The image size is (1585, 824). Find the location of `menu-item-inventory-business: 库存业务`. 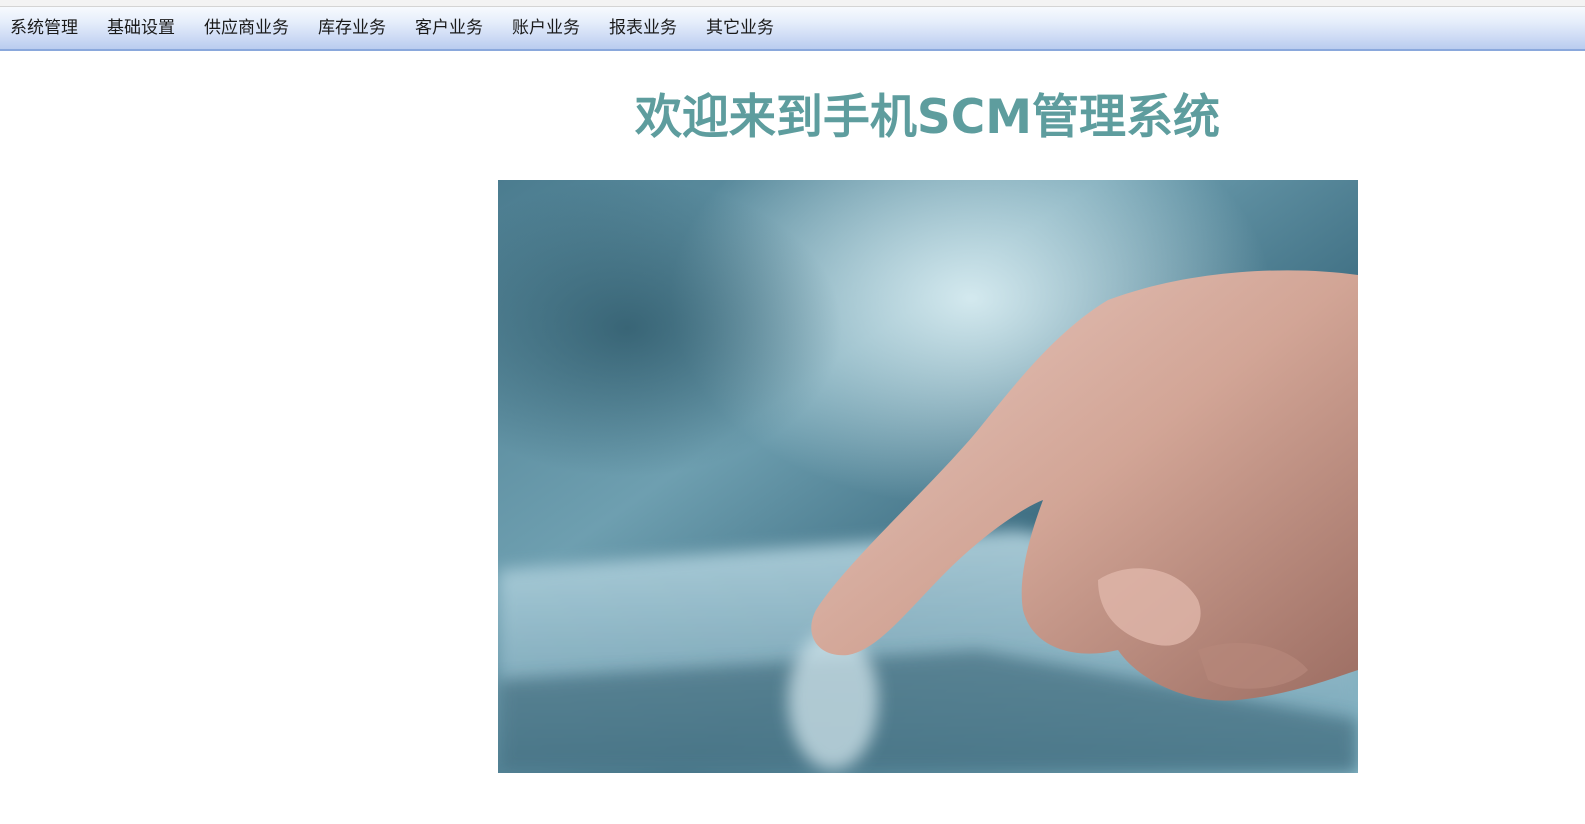

menu-item-inventory-business: 库存业务 is located at coordinates (352, 28).